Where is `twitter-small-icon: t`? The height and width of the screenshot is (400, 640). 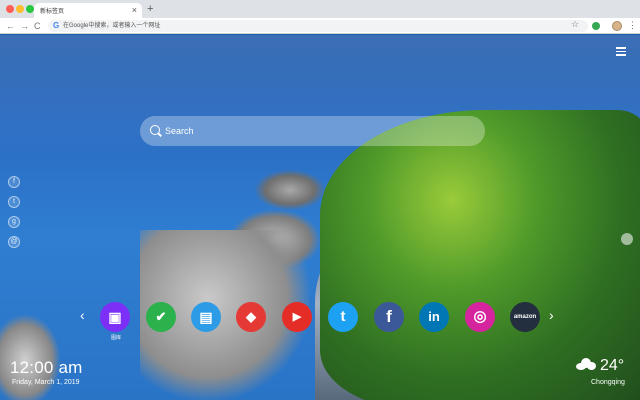
twitter-small-icon: t is located at coordinates (14, 202).